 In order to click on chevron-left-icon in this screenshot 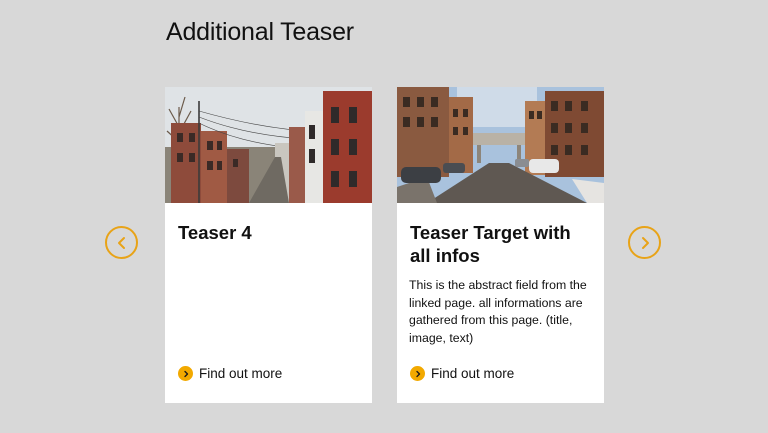, I will do `click(121, 242)`.